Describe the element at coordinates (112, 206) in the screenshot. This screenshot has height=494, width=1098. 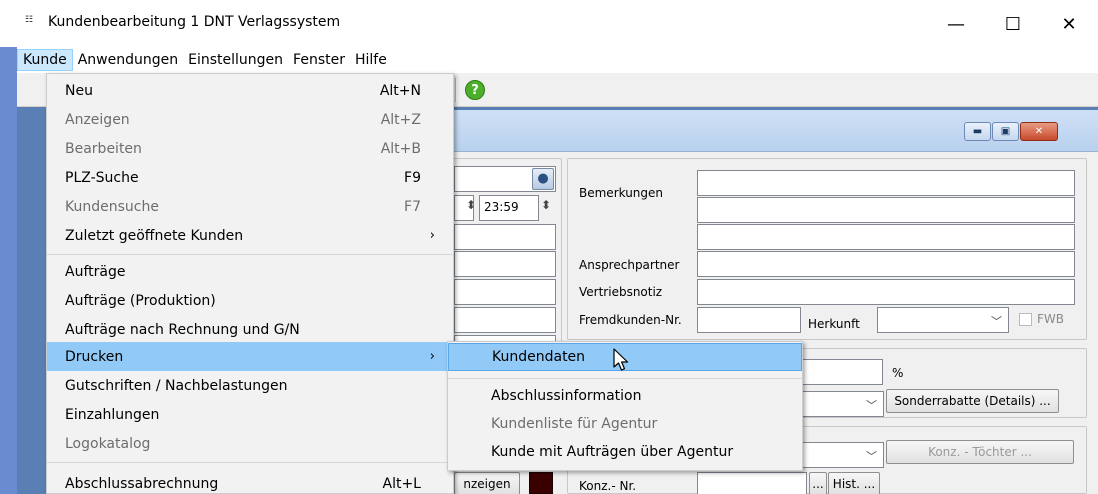
I see `menu-item-label: Kundensuche` at that location.